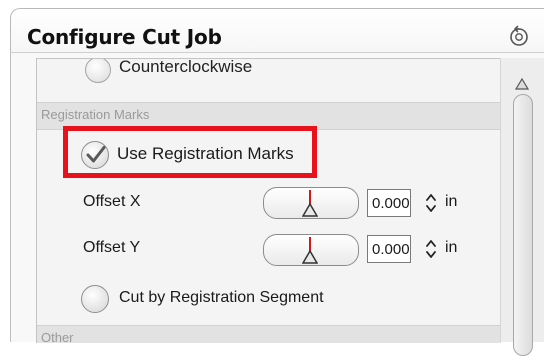  What do you see at coordinates (389, 249) in the screenshot?
I see `offset-y-input` at bounding box center [389, 249].